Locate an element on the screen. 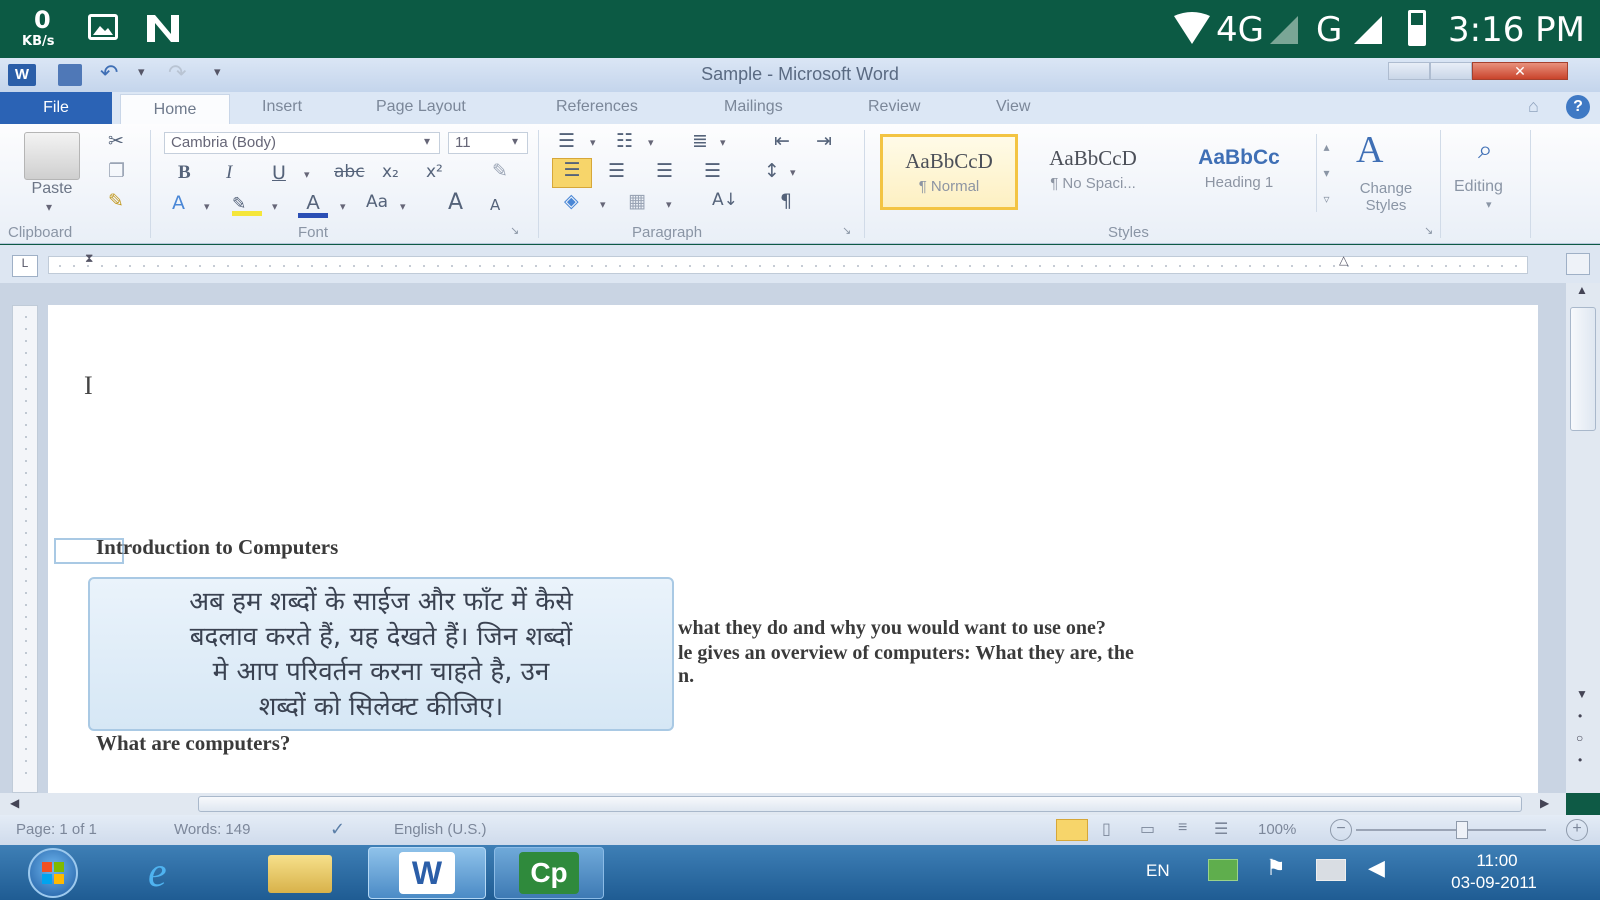  multilevel-dropdown-icon: ▾ is located at coordinates (723, 142).